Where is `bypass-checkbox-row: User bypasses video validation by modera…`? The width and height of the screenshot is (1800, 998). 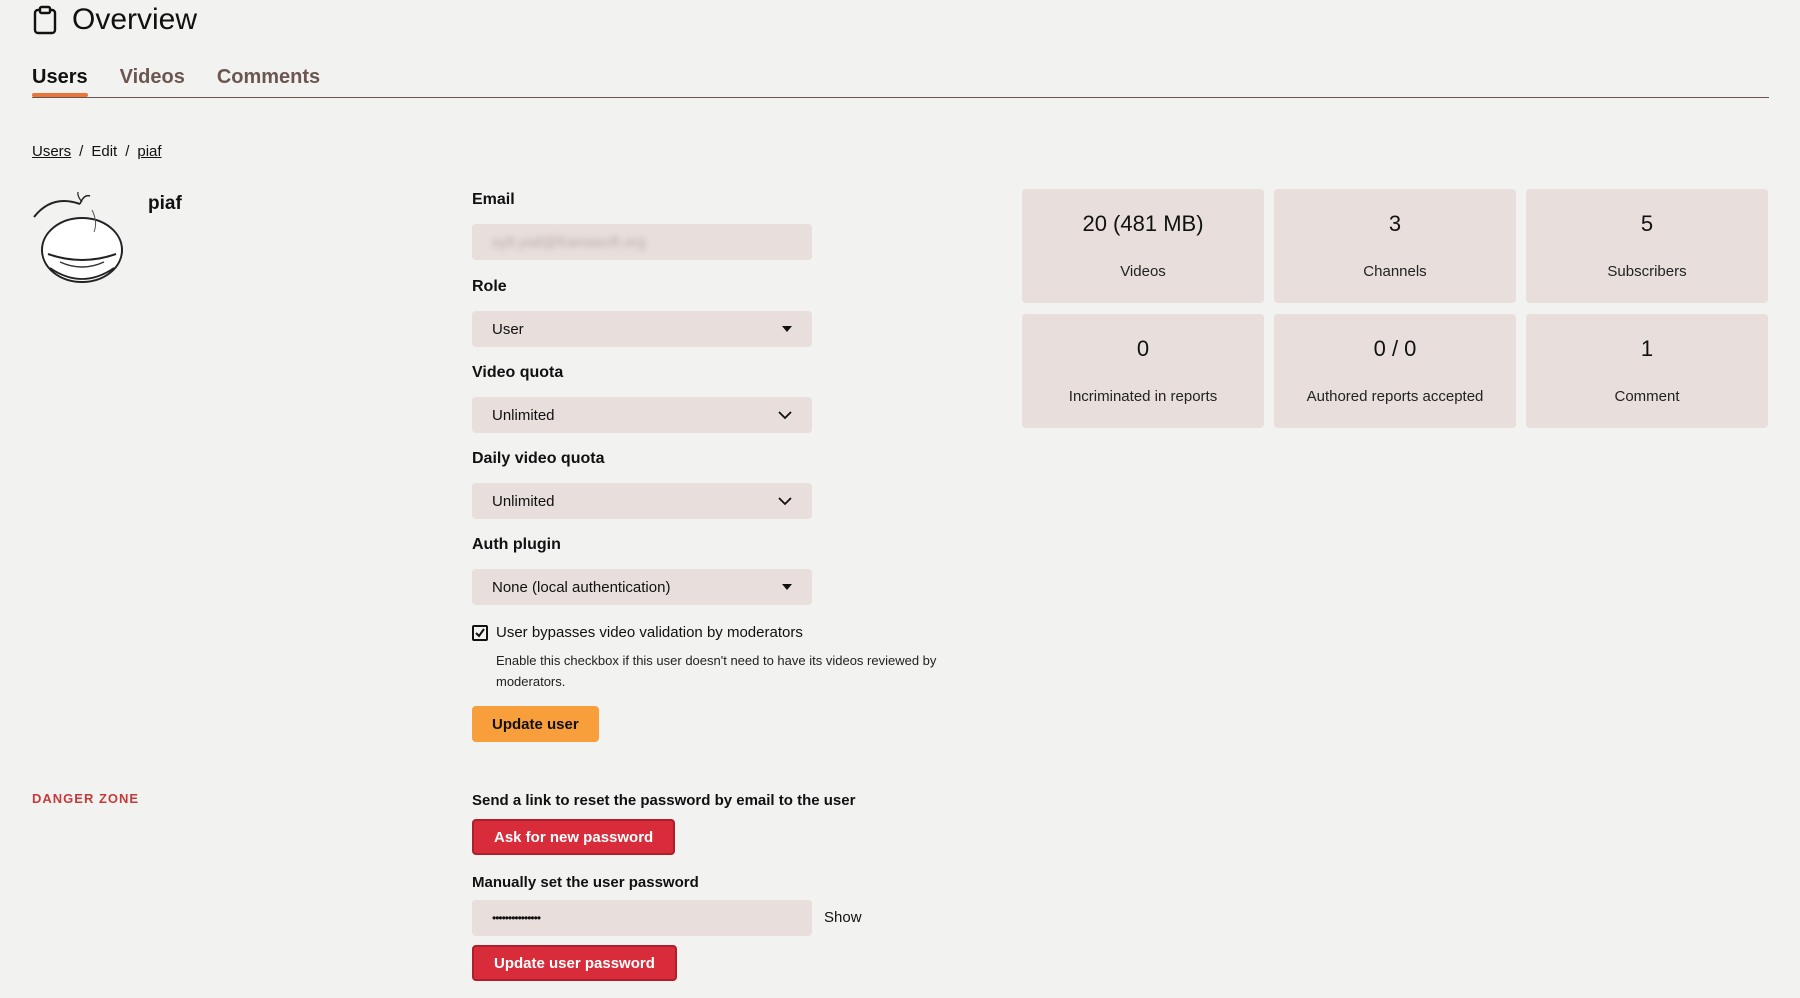 bypass-checkbox-row: User bypasses video validation by modera… is located at coordinates (637, 632).